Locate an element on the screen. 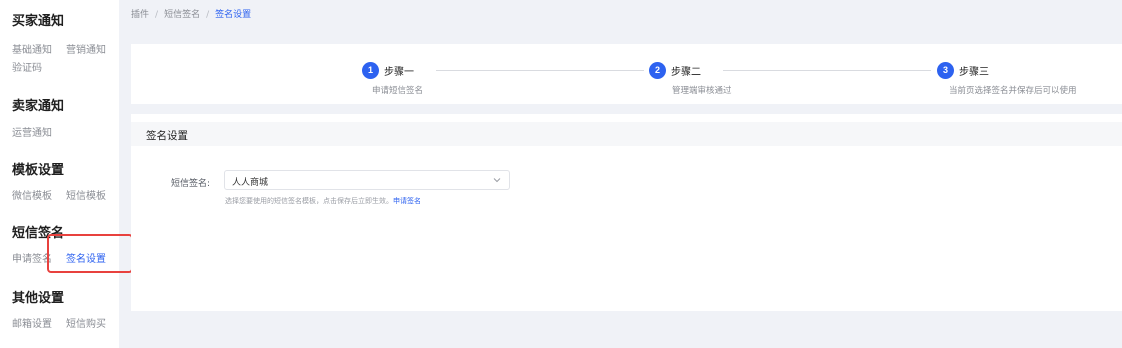 Image resolution: width=1122 pixels, height=348 pixels. sidebar-item-wechat-template: 微信模板 is located at coordinates (32, 194).